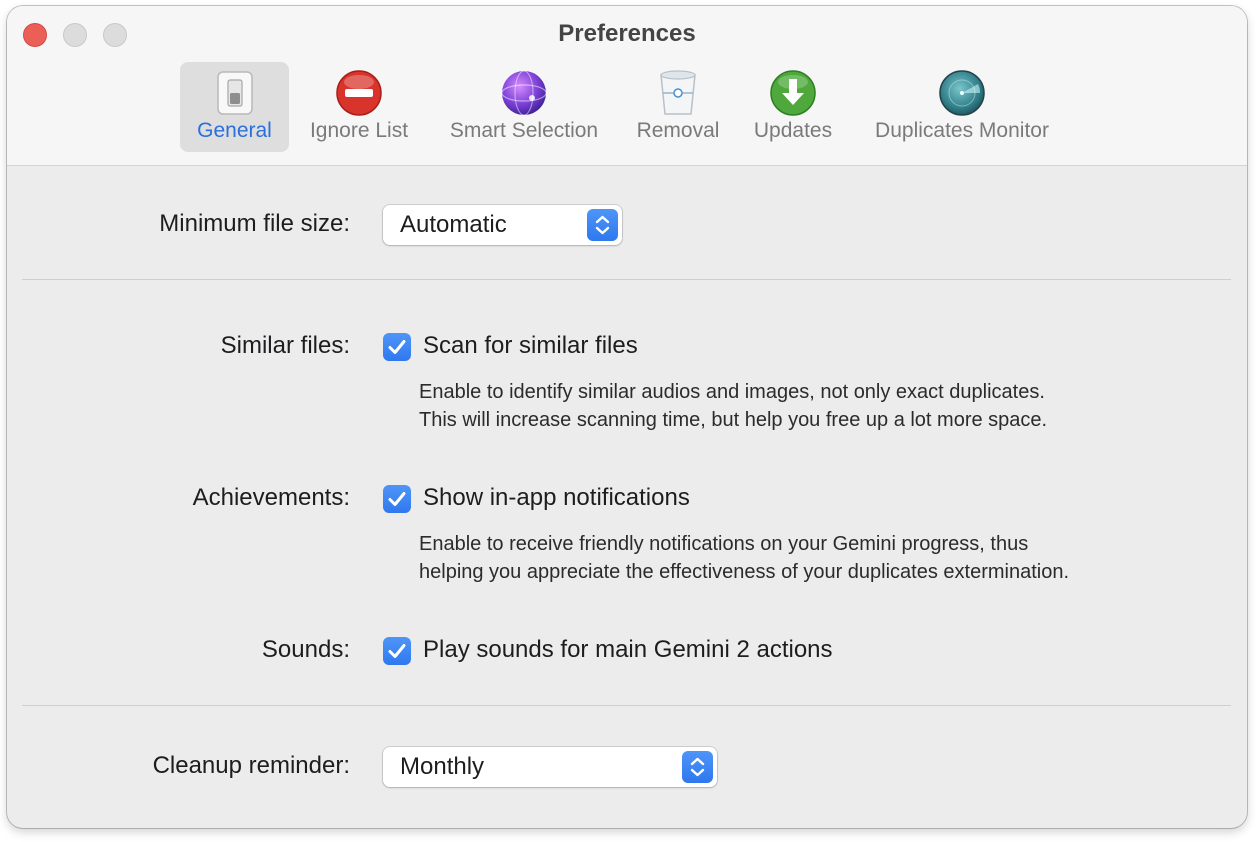 The height and width of the screenshot is (842, 1260). I want to click on achievements-checkbox, so click(397, 499).